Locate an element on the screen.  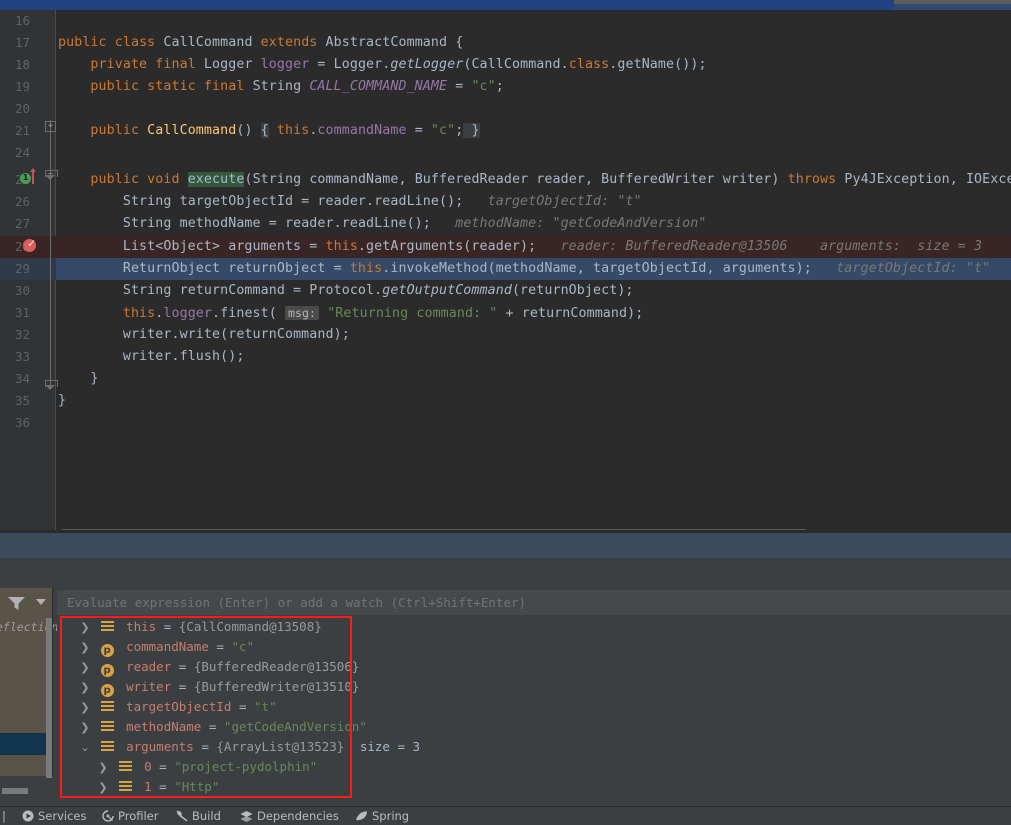
variable-row-arg1: ❯ 1 = "Http" is located at coordinates (157, 787).